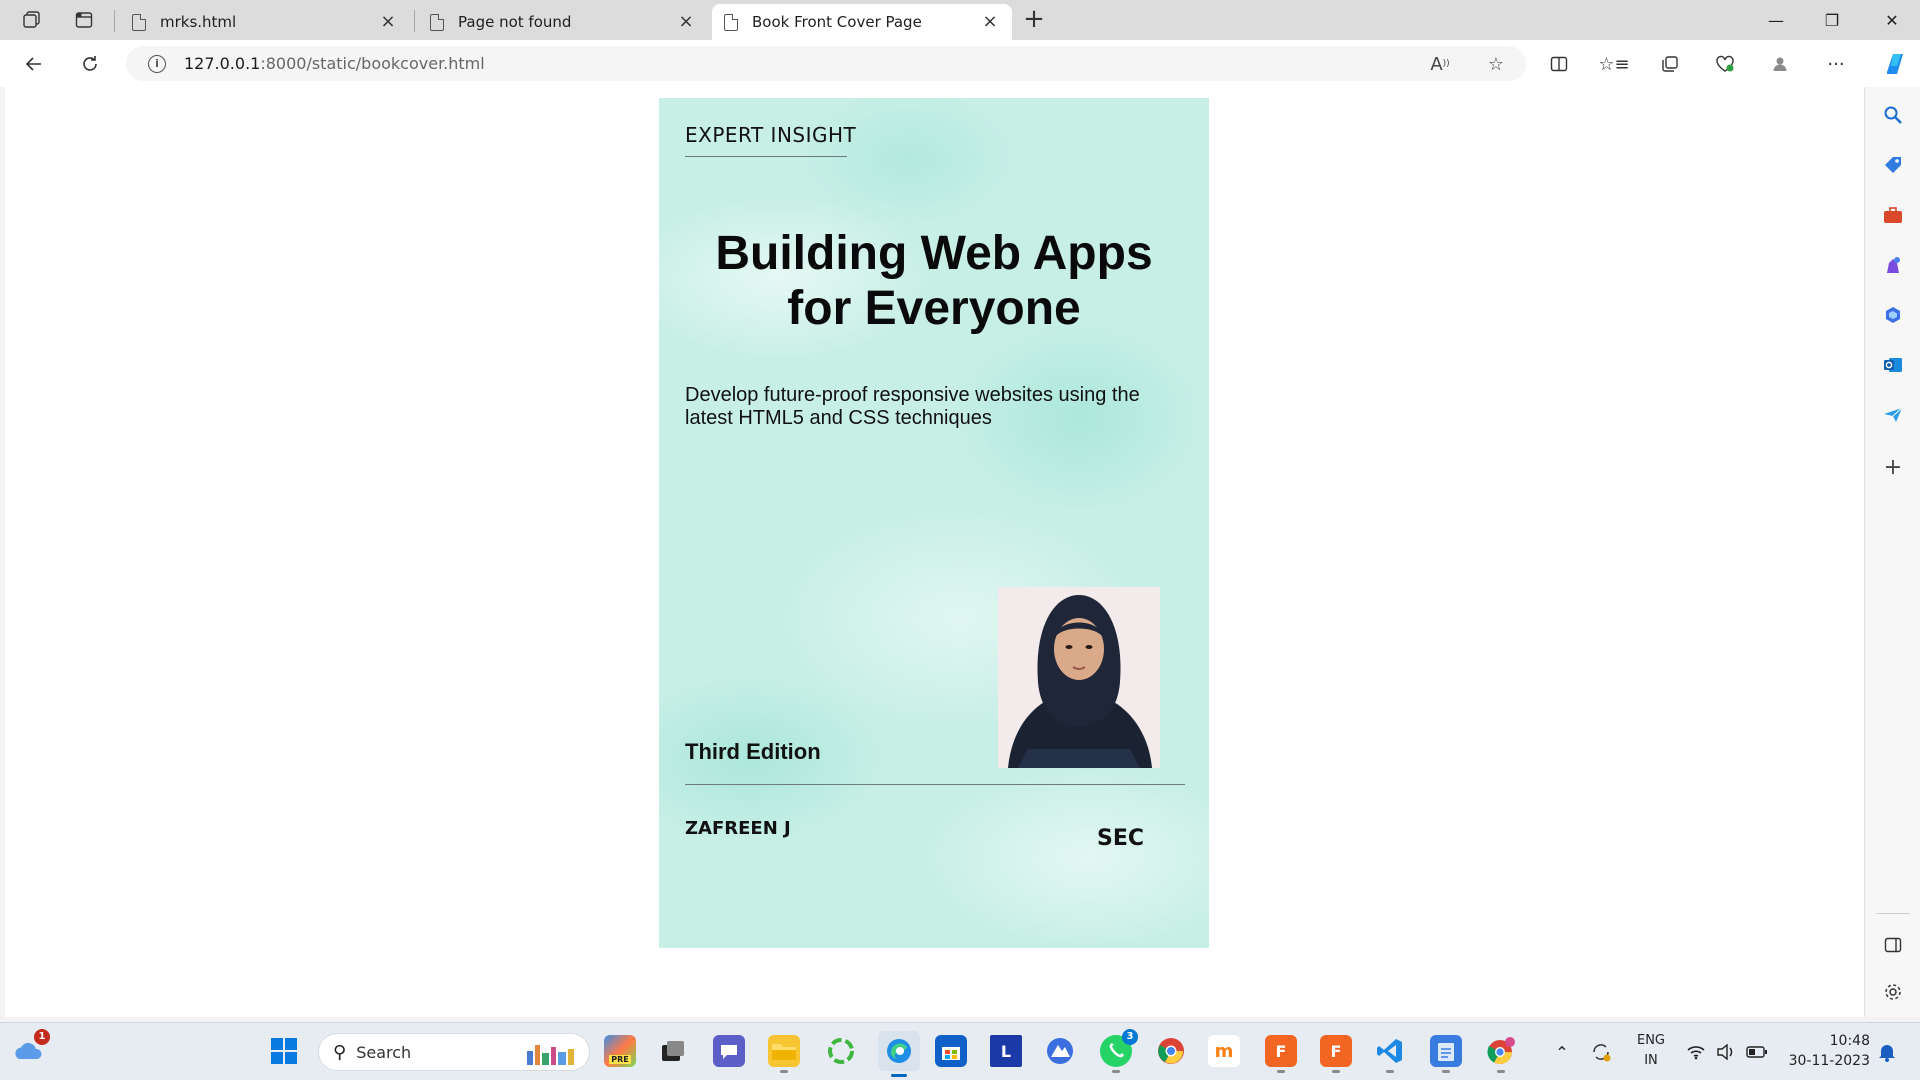 This screenshot has width=1920, height=1080. Describe the element at coordinates (1776, 20) in the screenshot. I see `minimize-button: —` at that location.